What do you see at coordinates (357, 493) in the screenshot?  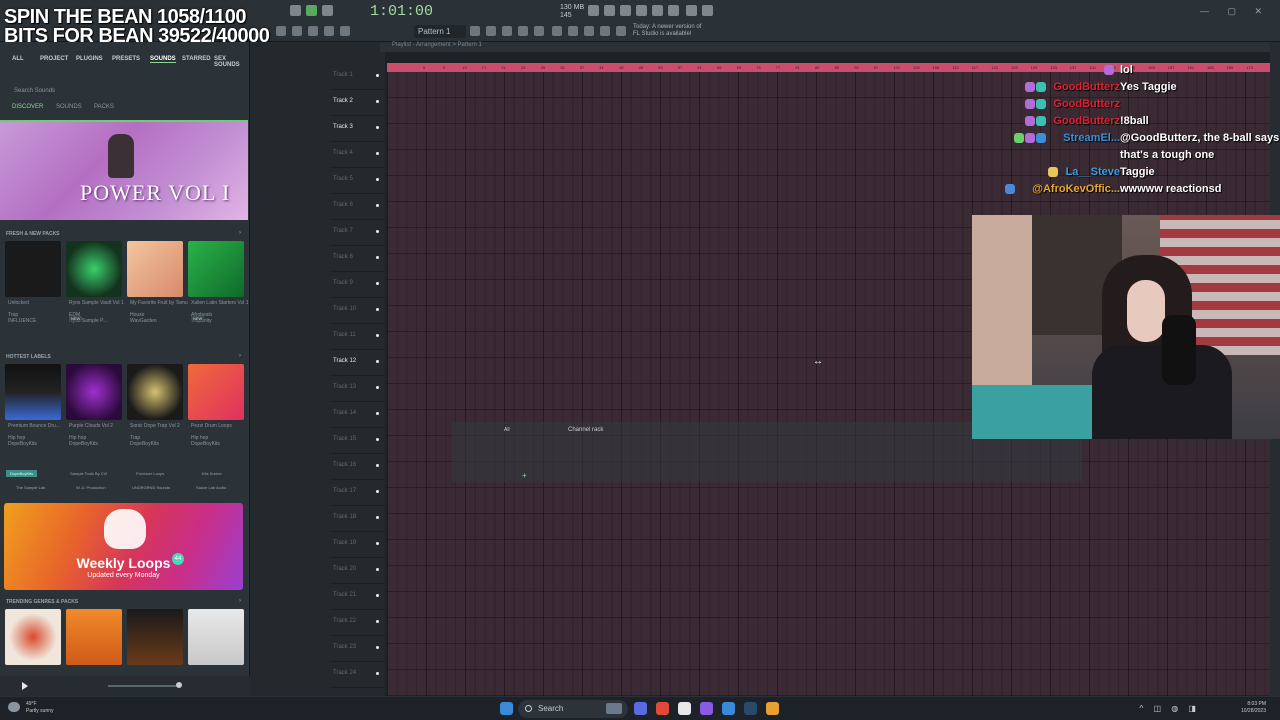 I see `track-header: Track 17` at bounding box center [357, 493].